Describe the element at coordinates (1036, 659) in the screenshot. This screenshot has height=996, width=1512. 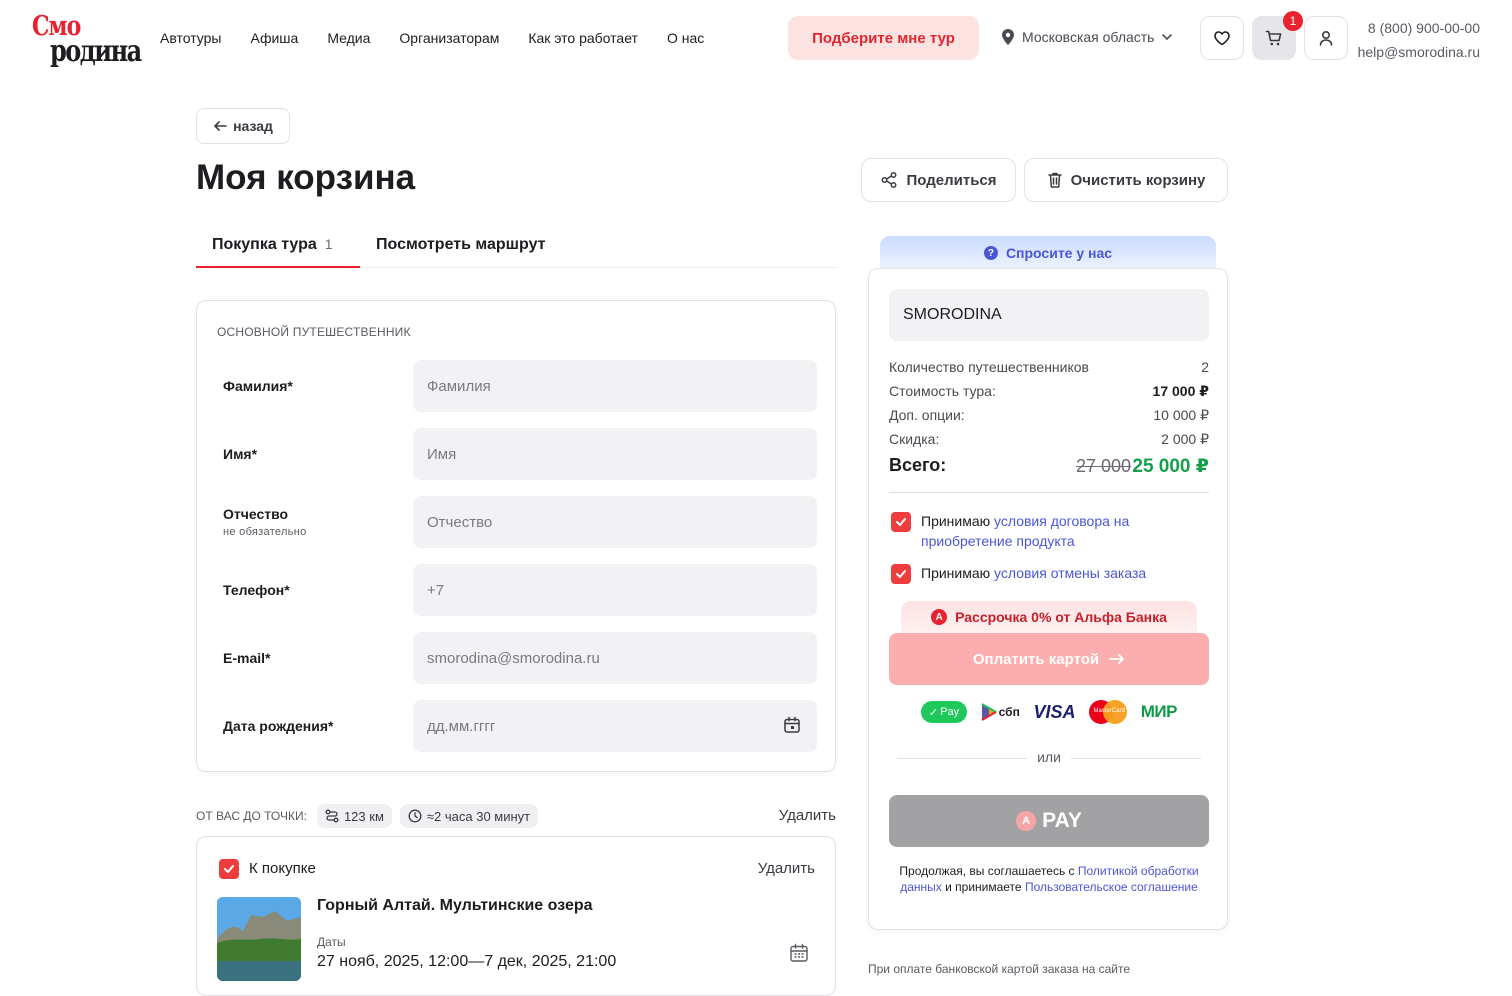
I see `pay-by-card-label: Оплатить картой` at that location.